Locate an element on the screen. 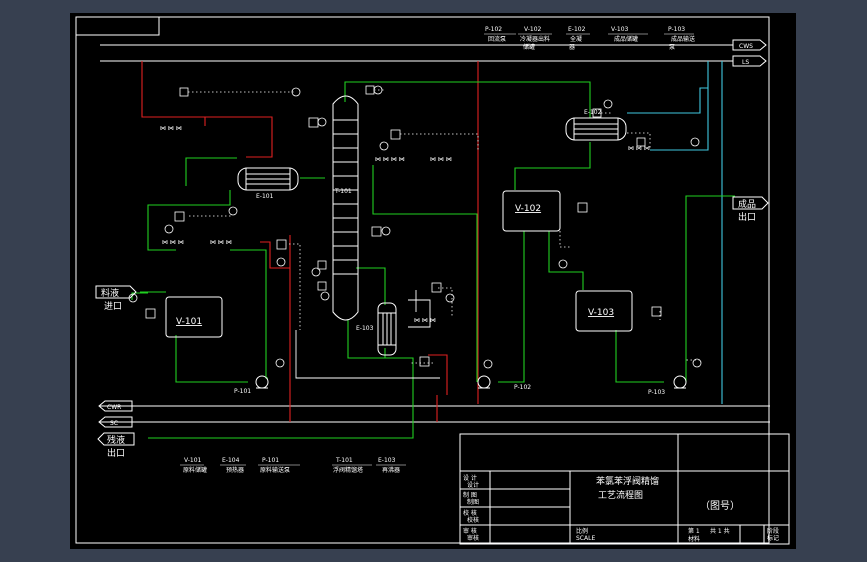 The image size is (867, 562). e103-label: E-103 is located at coordinates (365, 328).